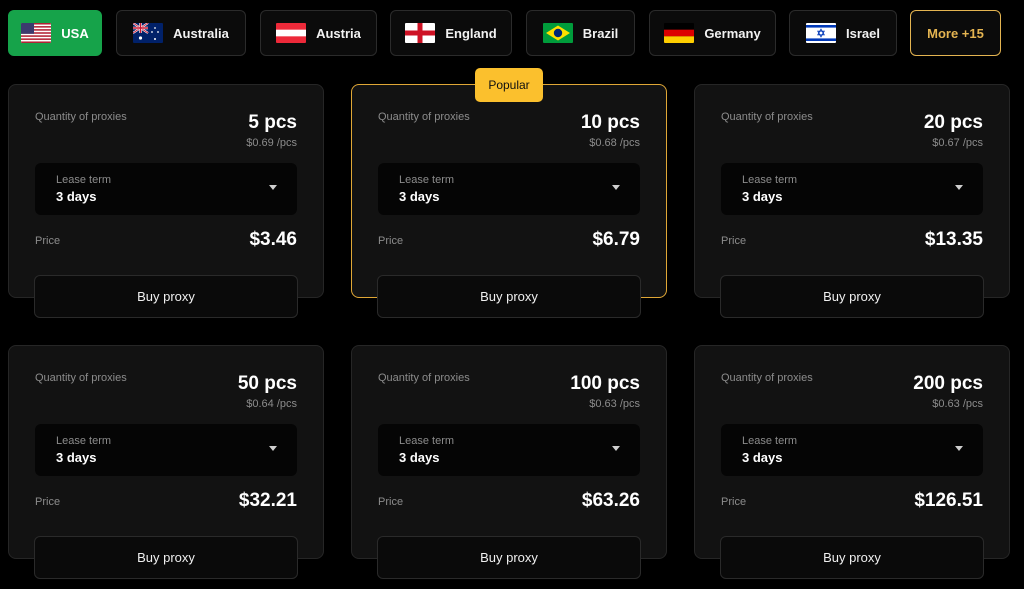  What do you see at coordinates (852, 390) in the screenshot?
I see `card-header: Quantity of proxies 200 pcs $0.63 /pcs` at bounding box center [852, 390].